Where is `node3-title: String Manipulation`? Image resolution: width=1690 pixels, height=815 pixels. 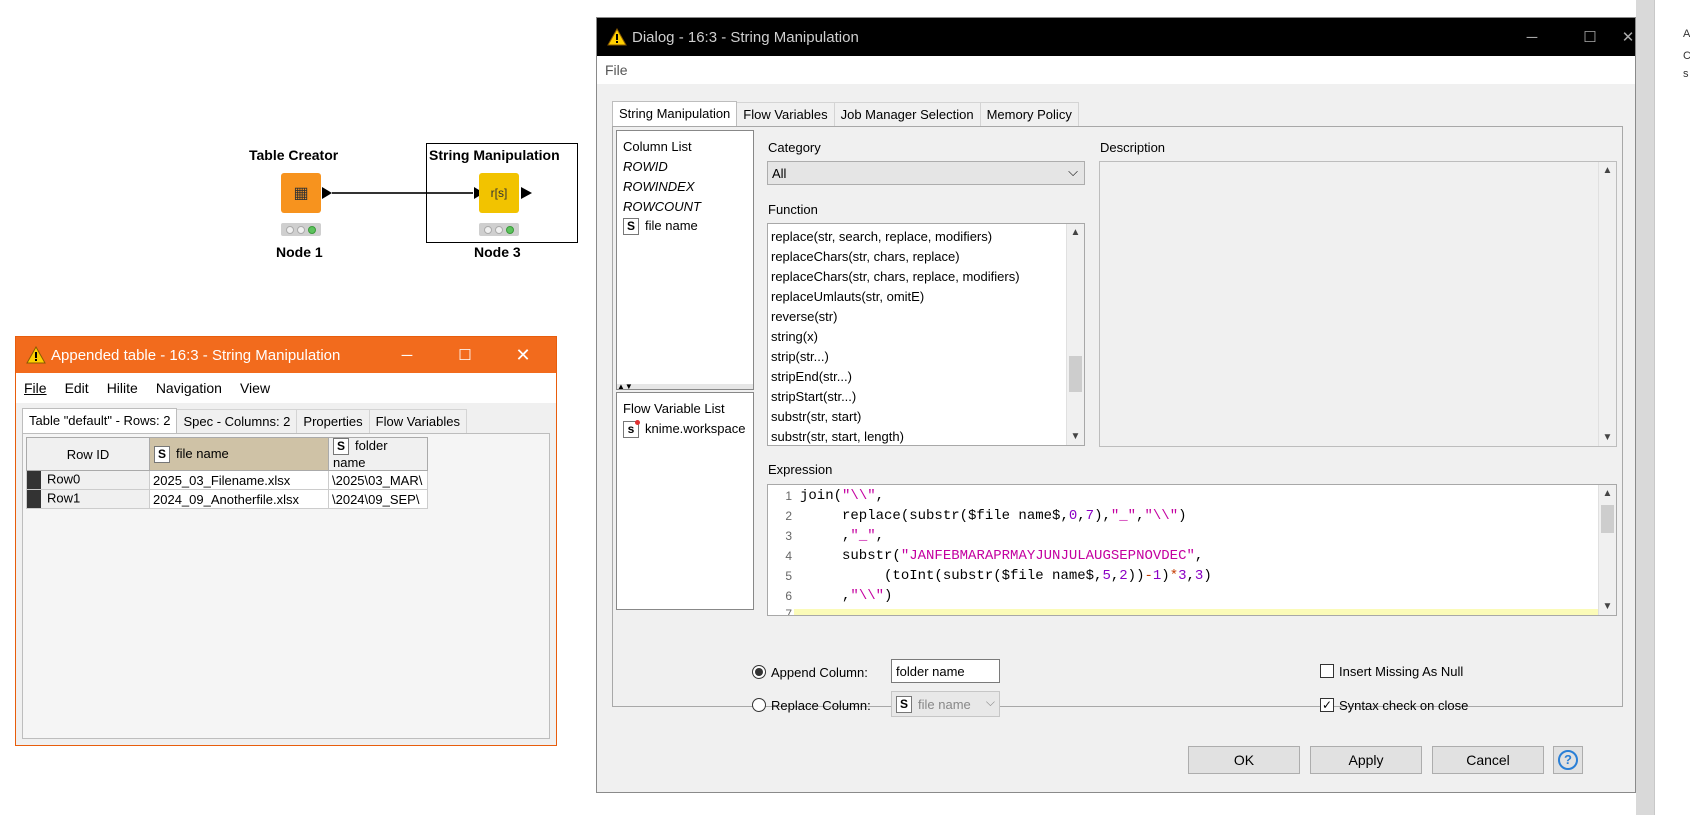 node3-title: String Manipulation is located at coordinates (494, 155).